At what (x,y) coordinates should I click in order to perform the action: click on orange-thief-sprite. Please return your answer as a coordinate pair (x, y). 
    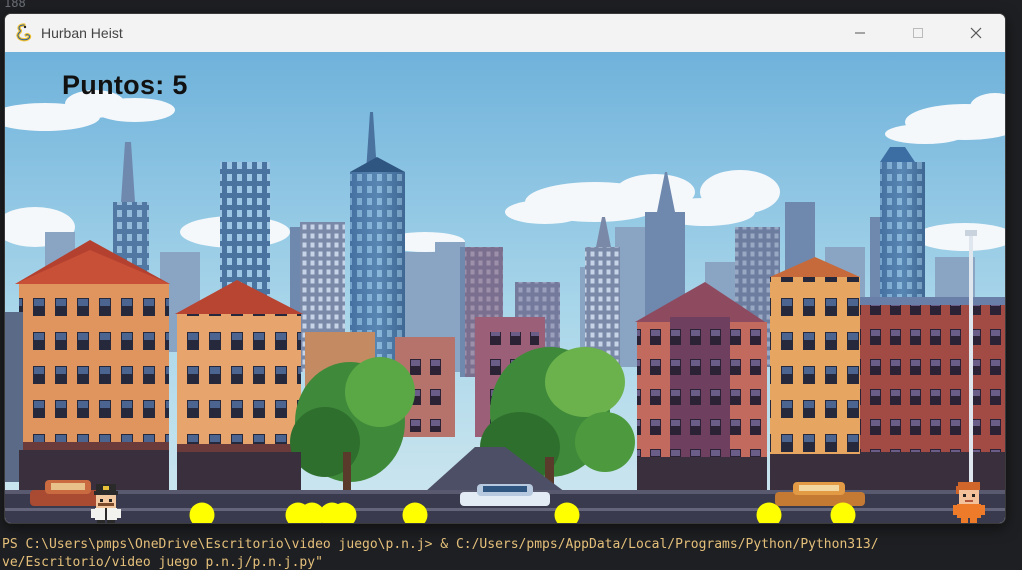
    Looking at the image, I should click on (969, 502).